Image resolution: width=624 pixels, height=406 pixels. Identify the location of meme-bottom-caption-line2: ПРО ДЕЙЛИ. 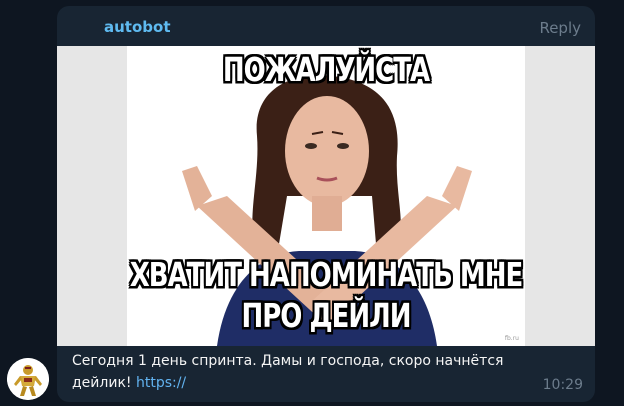
(326, 317).